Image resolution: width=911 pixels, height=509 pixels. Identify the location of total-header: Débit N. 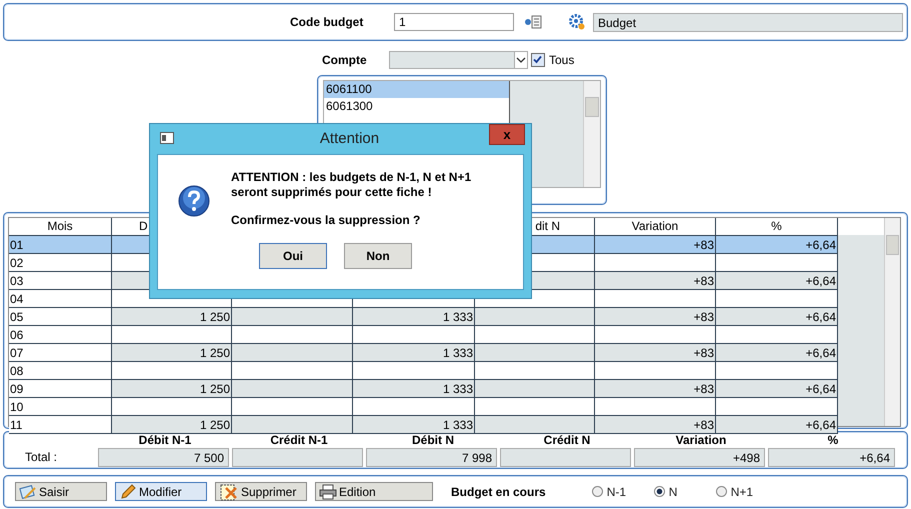
(433, 440).